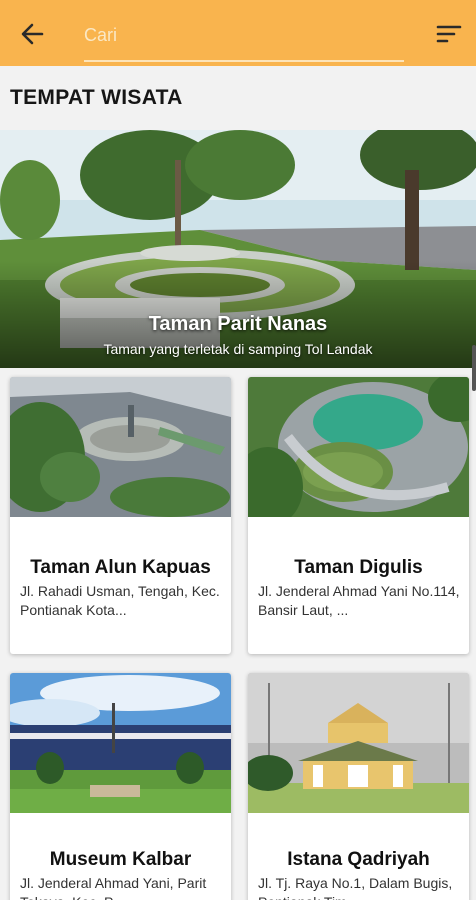  Describe the element at coordinates (243, 35) in the screenshot. I see `search-input` at that location.